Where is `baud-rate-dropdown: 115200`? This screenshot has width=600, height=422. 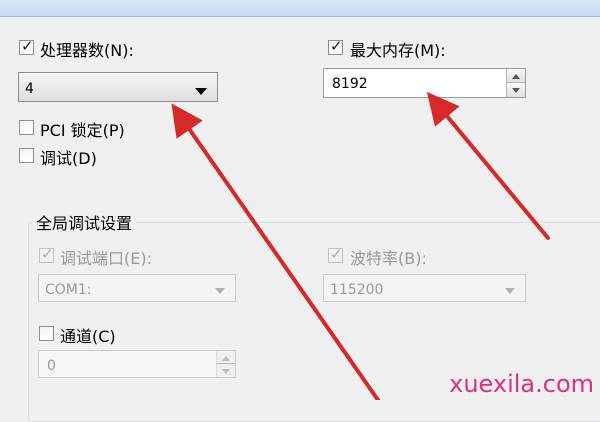 baud-rate-dropdown: 115200 is located at coordinates (424, 288).